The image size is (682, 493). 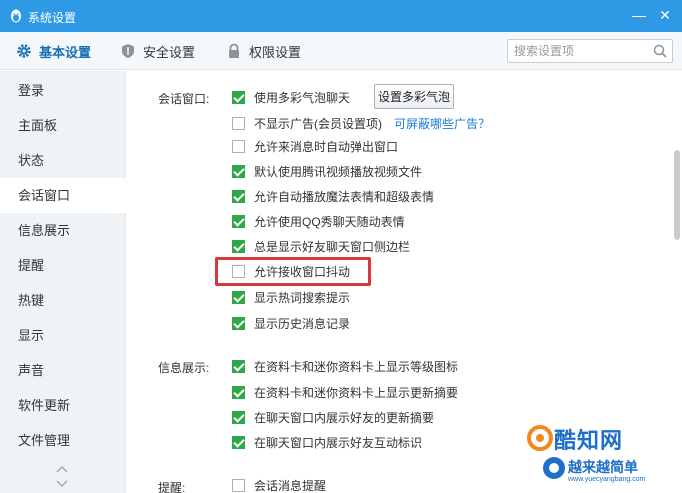 I want to click on sidebar-item-session-window: 会话窗口, so click(x=63, y=195).